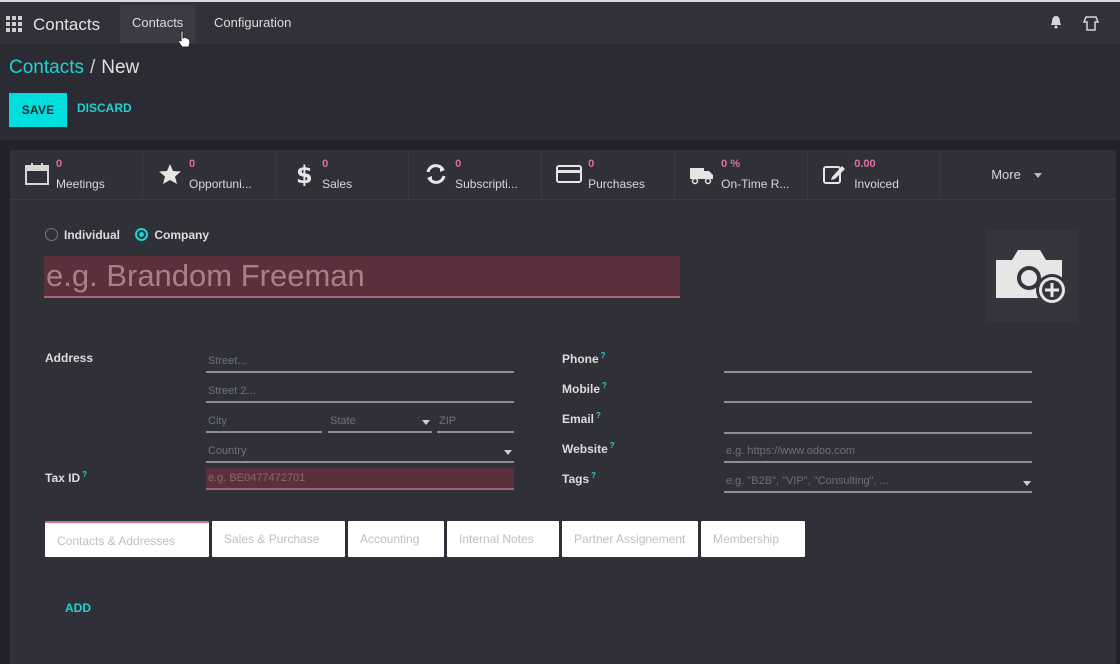 Image resolution: width=1120 pixels, height=664 pixels. Describe the element at coordinates (170, 174) in the screenshot. I see `star-icon` at that location.